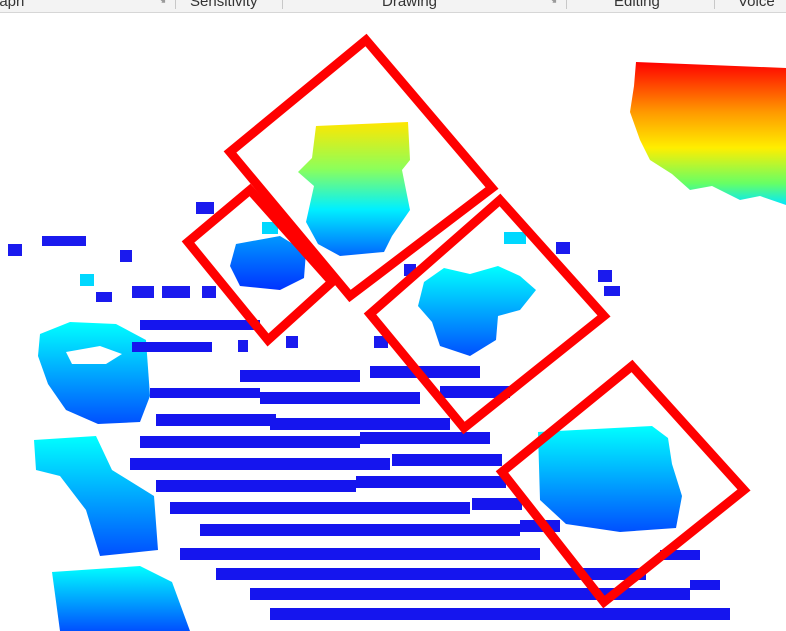 The image size is (786, 631). Describe the element at coordinates (637, 5) in the screenshot. I see `group-label-editing: Editing` at that location.